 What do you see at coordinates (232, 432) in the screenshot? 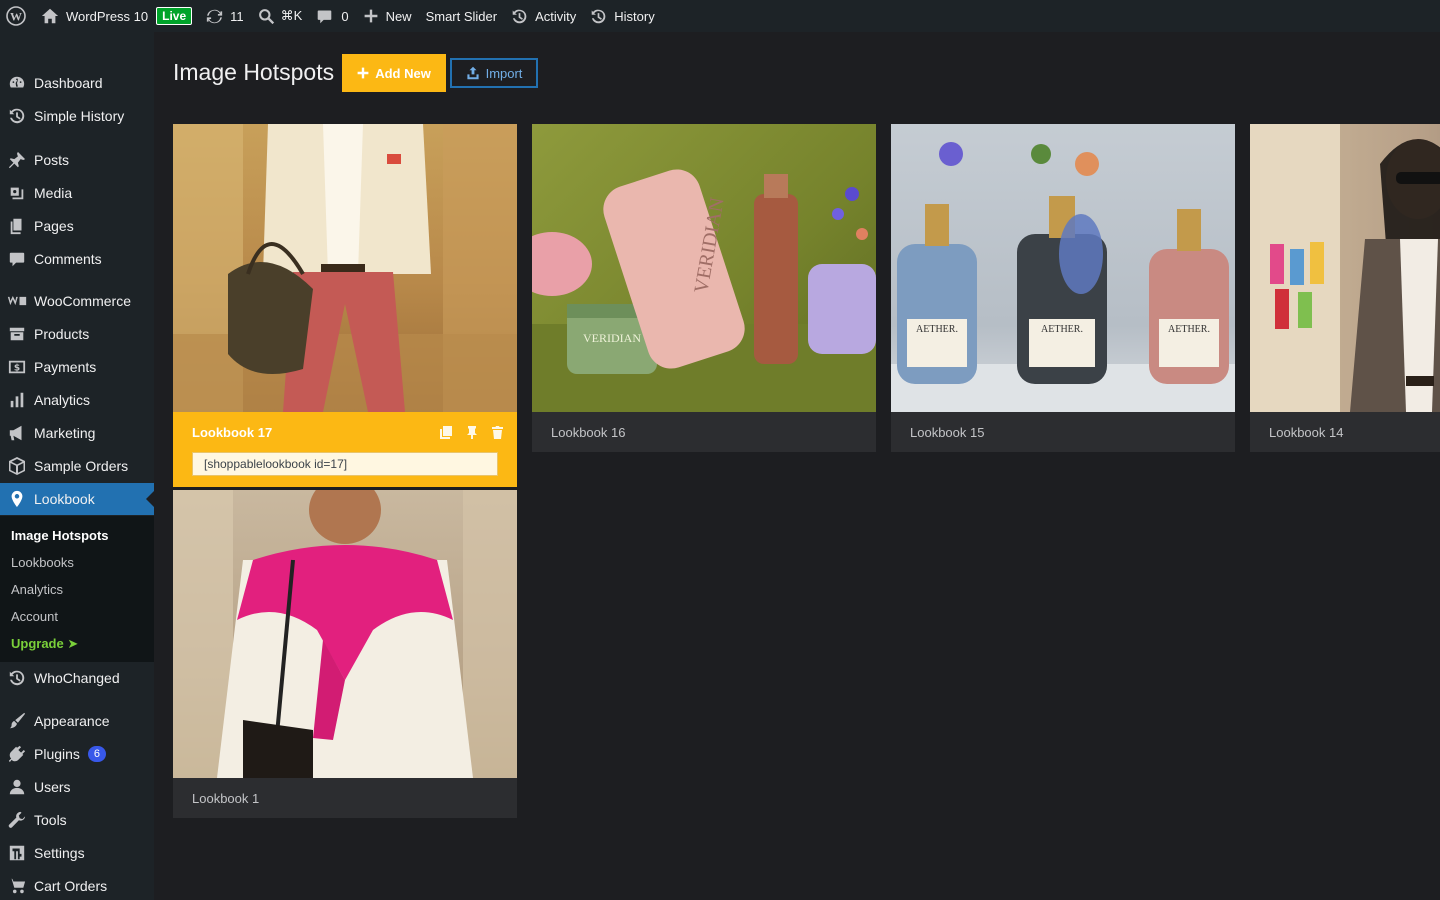
I see `lookbook-title: Lookbook 17` at bounding box center [232, 432].